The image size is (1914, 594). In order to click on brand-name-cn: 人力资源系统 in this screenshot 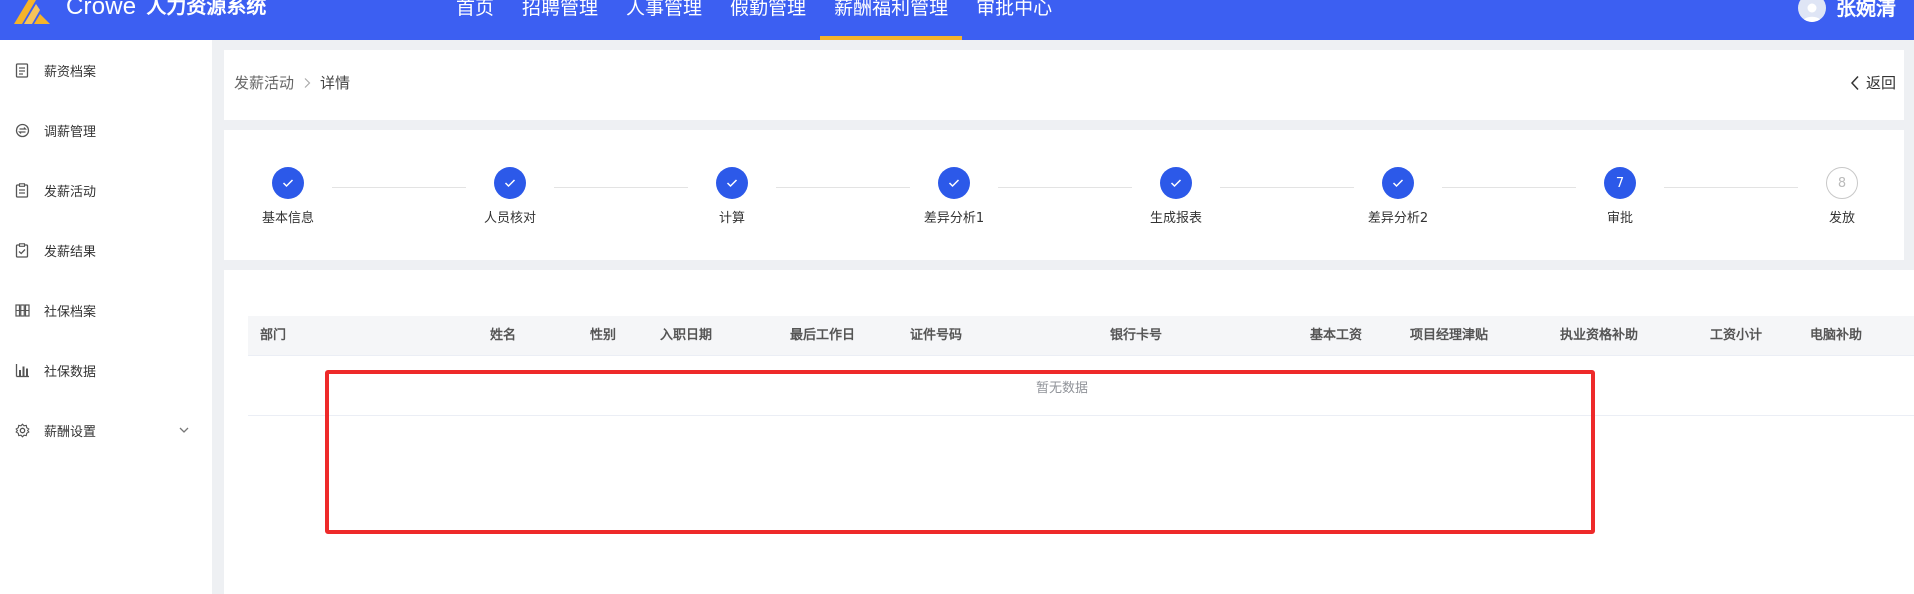, I will do `click(206, 9)`.